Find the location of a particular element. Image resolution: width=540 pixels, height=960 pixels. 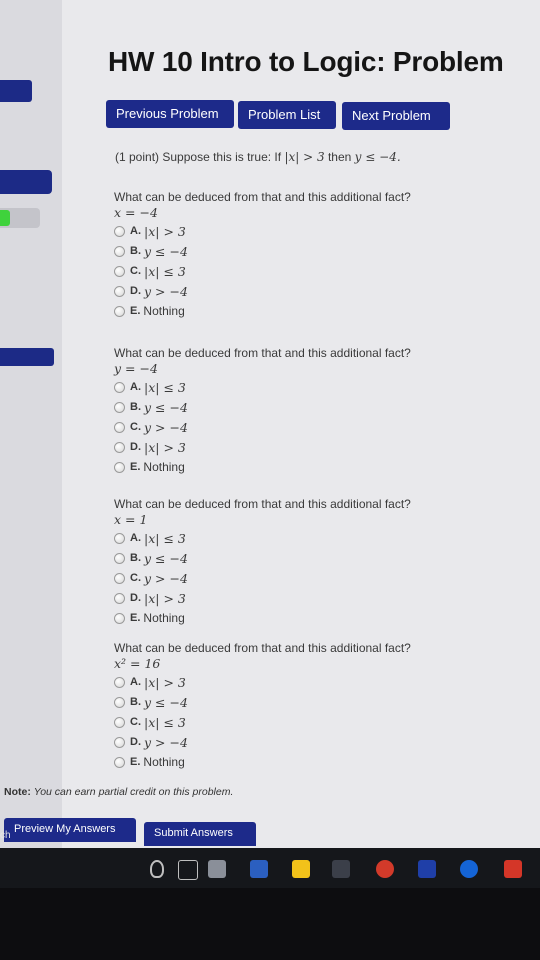

store-icon is located at coordinates (341, 869).